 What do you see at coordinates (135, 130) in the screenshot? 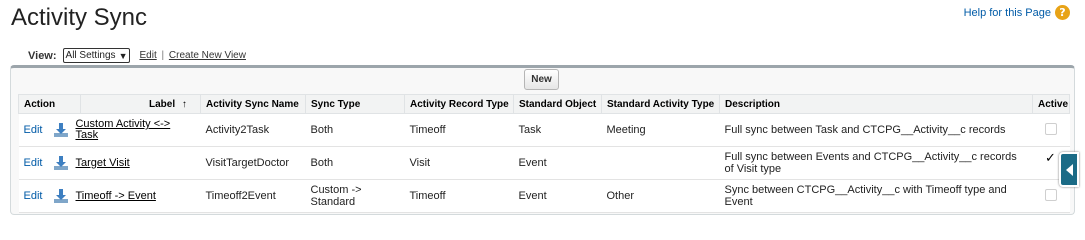
I see `label-link: Custom Activity <-> Task` at bounding box center [135, 130].